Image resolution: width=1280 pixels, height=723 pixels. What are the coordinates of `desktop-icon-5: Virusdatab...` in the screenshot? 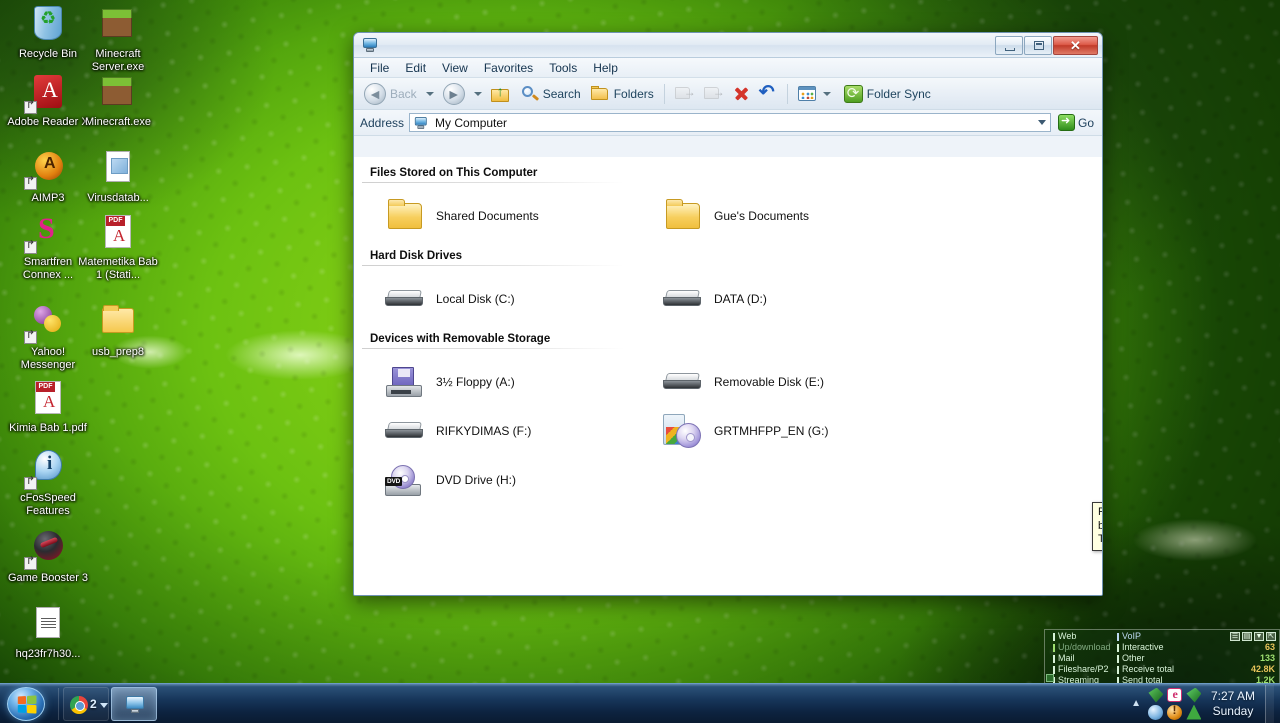 It's located at (118, 176).